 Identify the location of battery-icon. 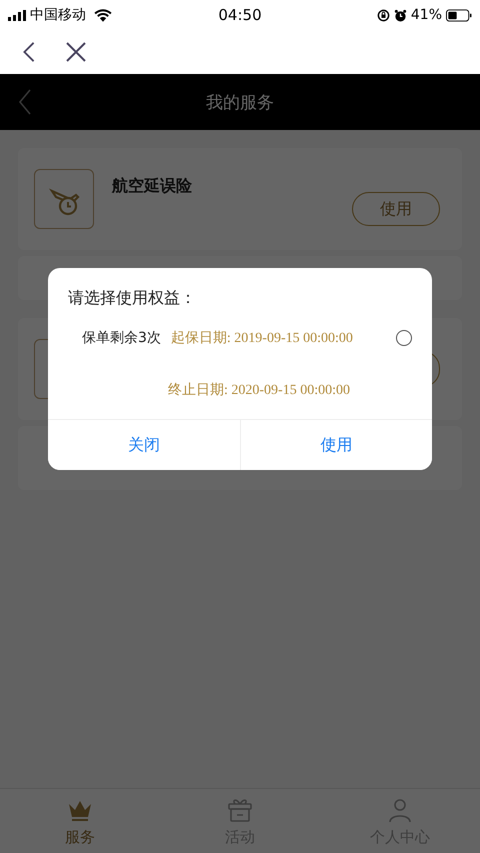
(459, 15).